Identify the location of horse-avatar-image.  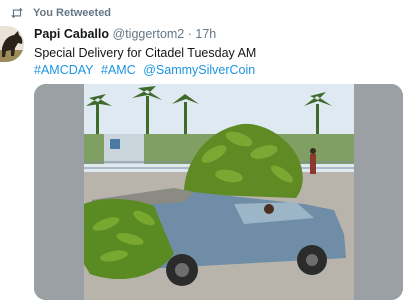
(12, 44).